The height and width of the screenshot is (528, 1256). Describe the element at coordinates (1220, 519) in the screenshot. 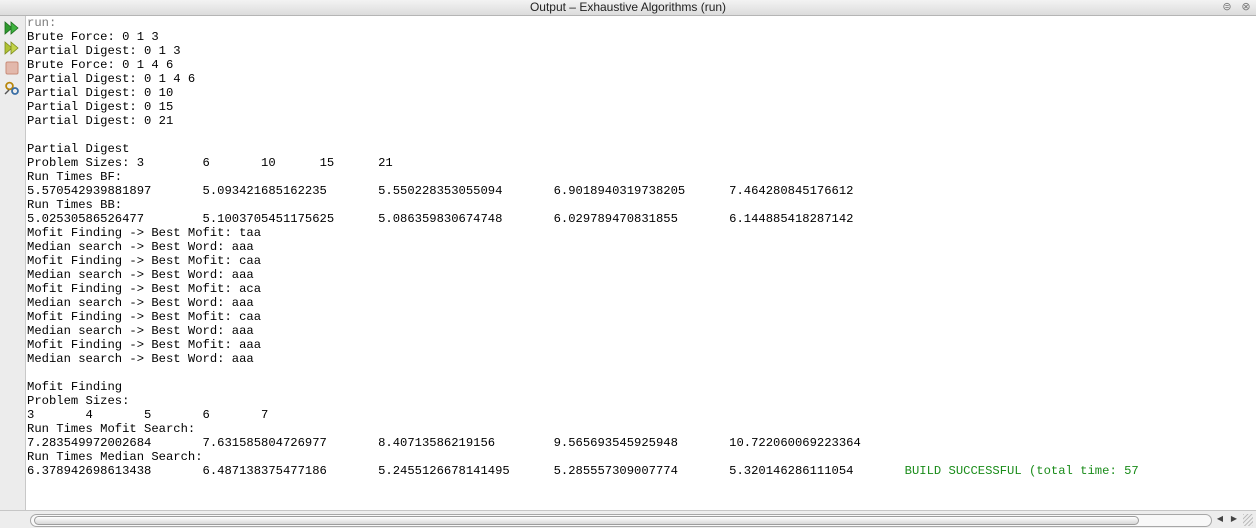

I see `scroll-left-icon: ◀` at that location.